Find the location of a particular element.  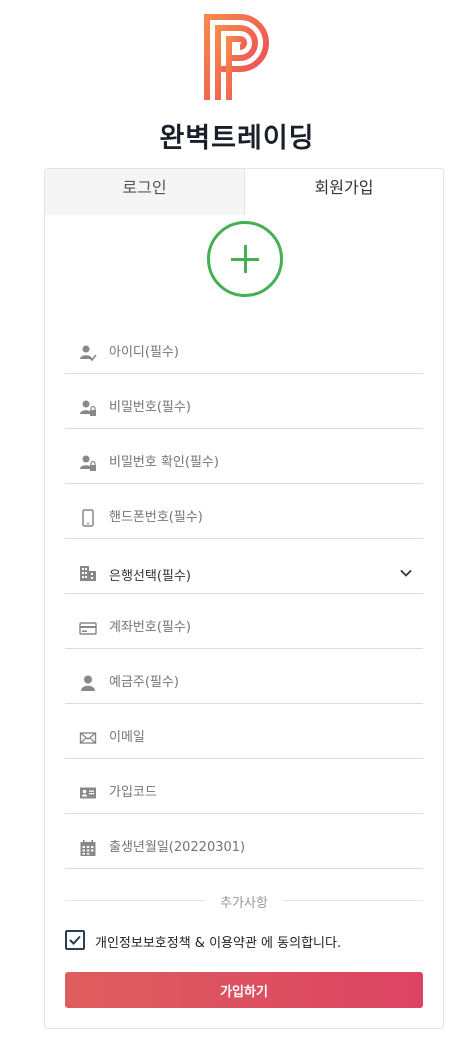

password-confirm-field is located at coordinates (244, 464).